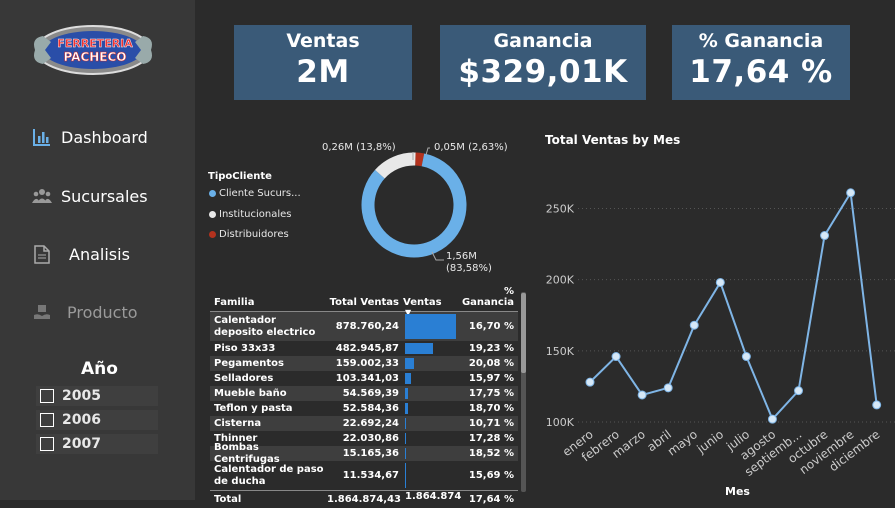 This screenshot has height=508, width=895. What do you see at coordinates (81, 396) in the screenshot?
I see `year-option-label: 2005` at bounding box center [81, 396].